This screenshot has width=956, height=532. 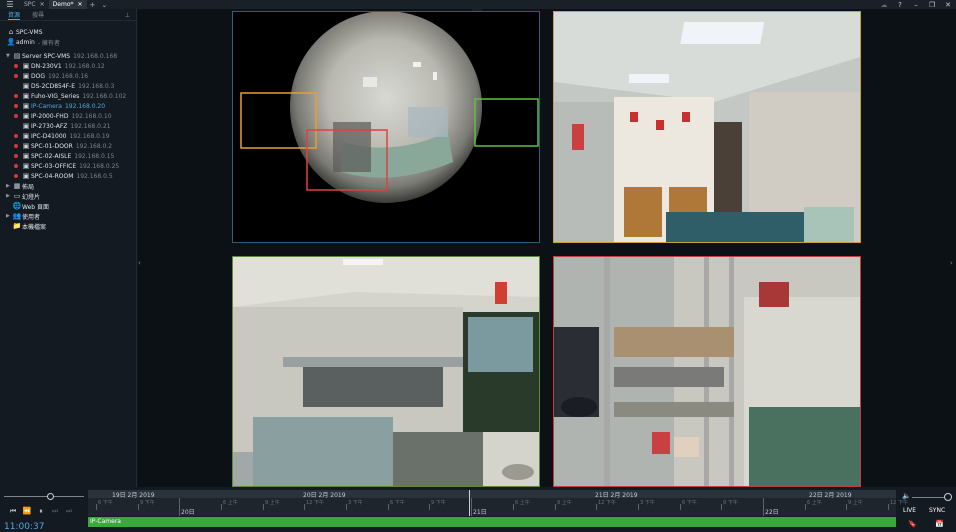 I want to click on timeline-tick-label: 9 上午, so click(x=855, y=503).